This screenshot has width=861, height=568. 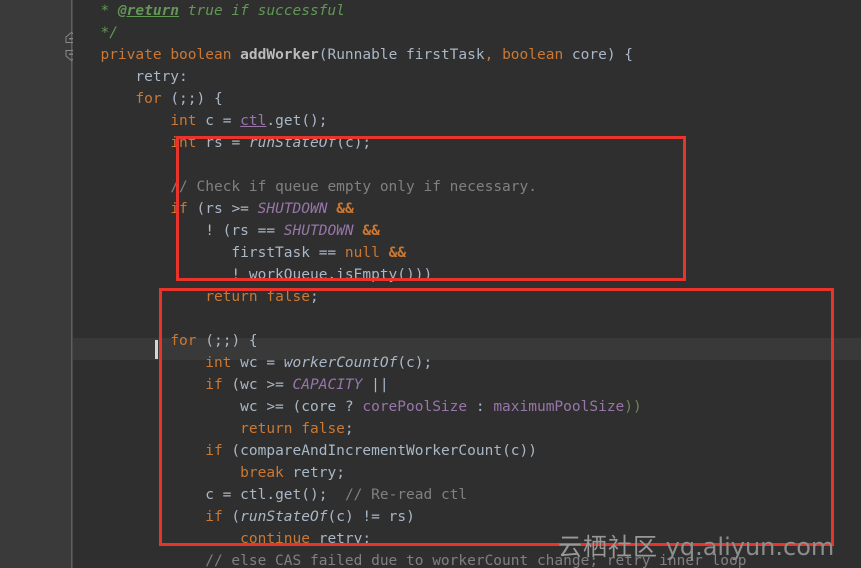 What do you see at coordinates (608, 547) in the screenshot?
I see `watermark-site-name: 云栖社区` at bounding box center [608, 547].